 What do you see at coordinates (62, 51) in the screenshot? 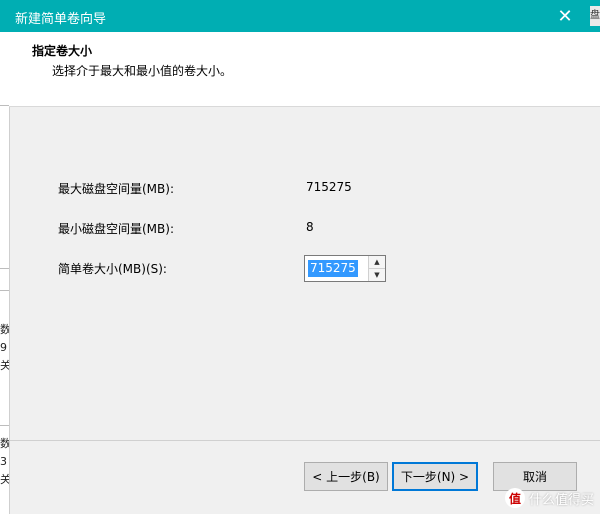
I see `page-title: 指定卷大小` at bounding box center [62, 51].